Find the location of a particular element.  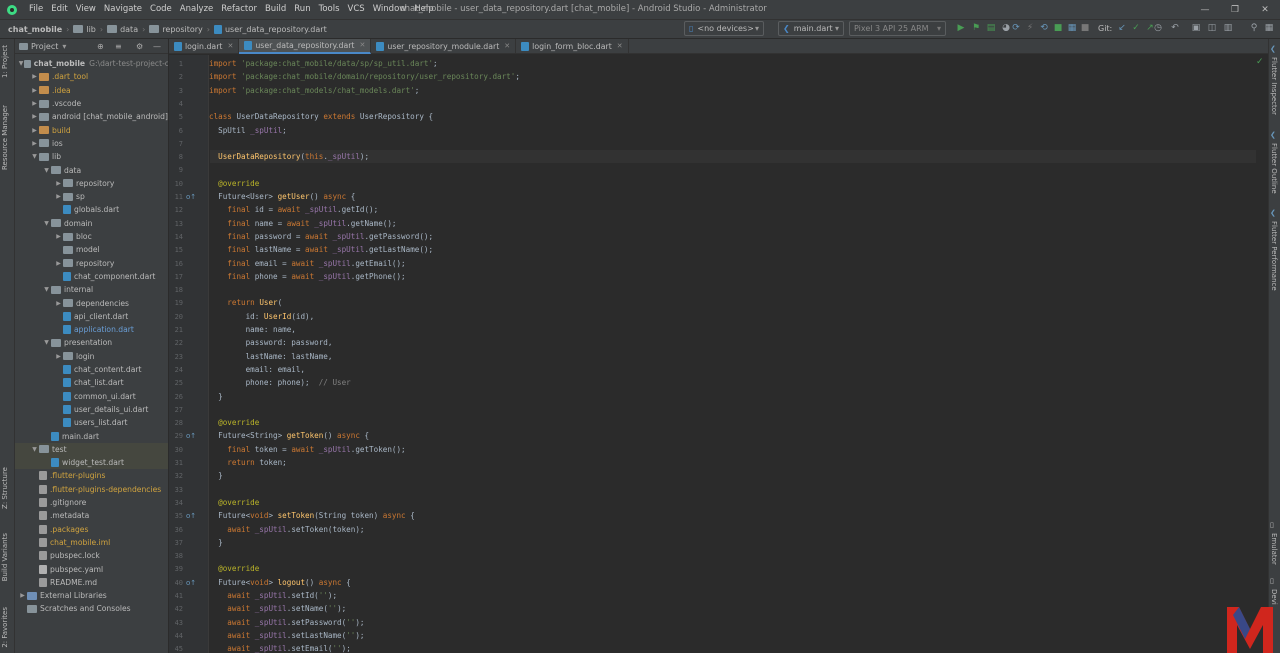

structure-tool-tab: Z: Structure is located at coordinates (5, 488).